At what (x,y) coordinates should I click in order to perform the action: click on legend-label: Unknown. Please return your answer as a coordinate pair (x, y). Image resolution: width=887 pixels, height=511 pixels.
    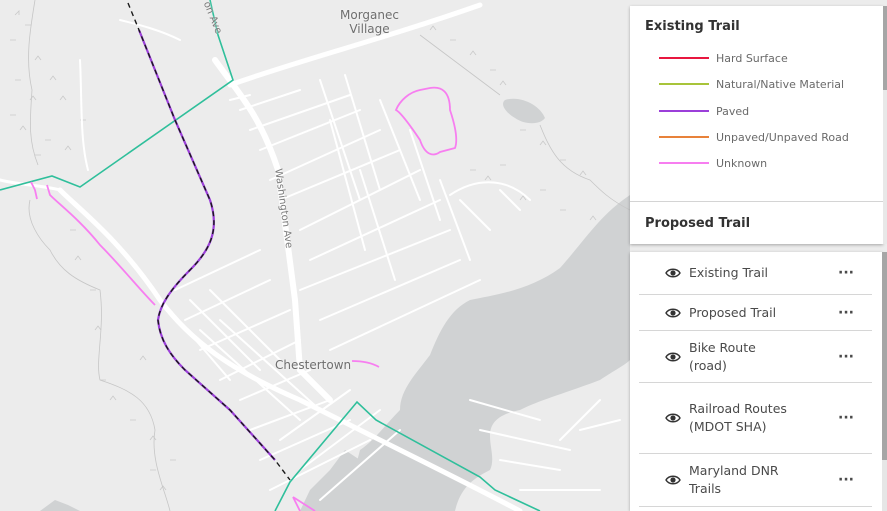
    Looking at the image, I should click on (742, 163).